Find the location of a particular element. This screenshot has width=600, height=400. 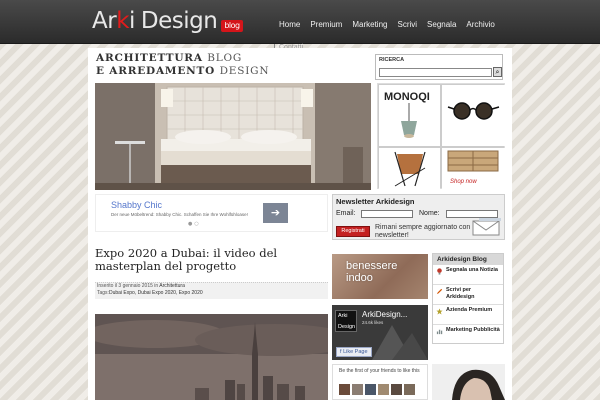

brand-line2-a: E ARREDAMENTO is located at coordinates (158, 71).